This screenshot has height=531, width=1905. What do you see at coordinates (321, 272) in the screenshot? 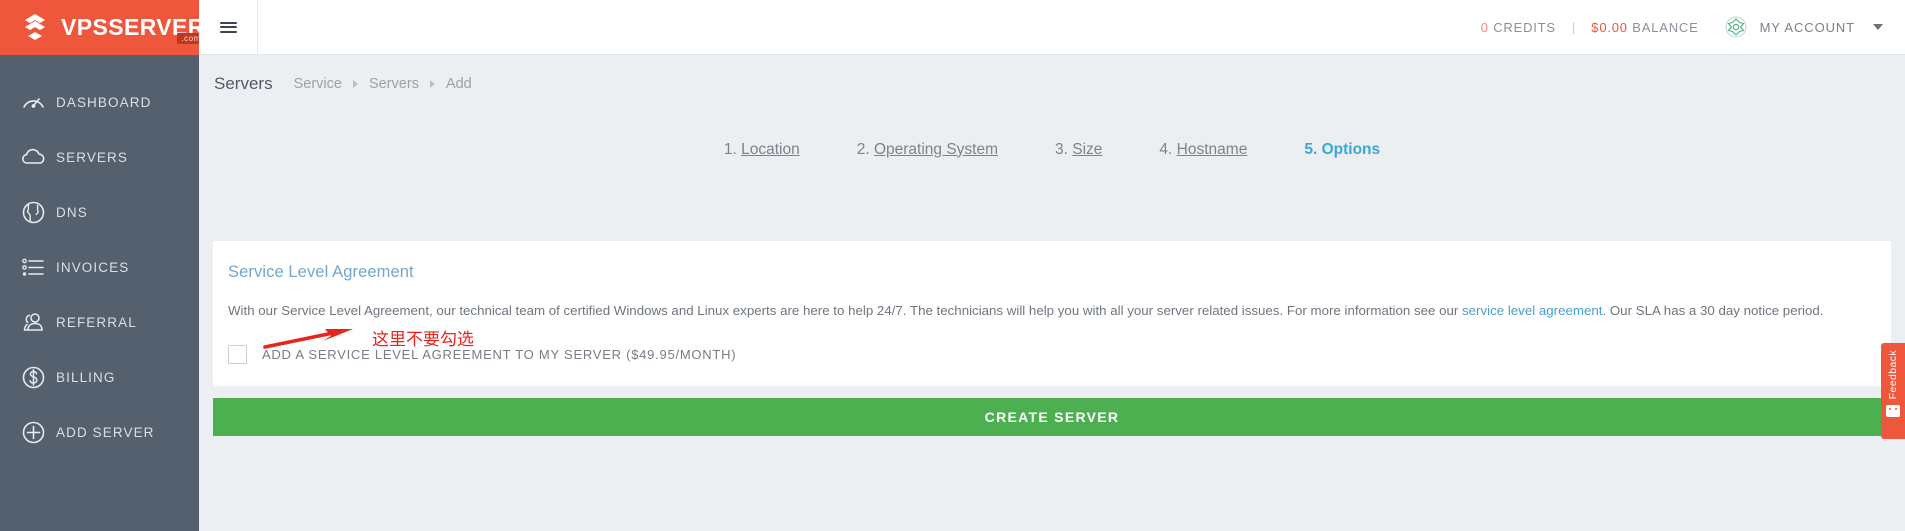
I see `sla-panel-title: Service Level Agreement` at bounding box center [321, 272].